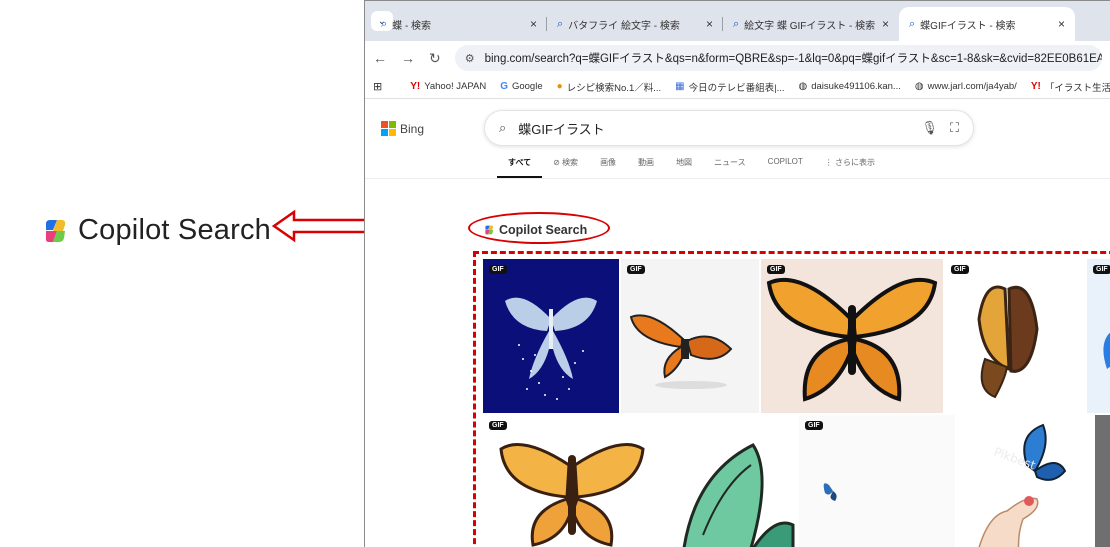 Image resolution: width=1110 pixels, height=547 pixels. What do you see at coordinates (624, 26) in the screenshot?
I see `tab-title: バタフライ 絵文字 - 検索` at bounding box center [624, 26].